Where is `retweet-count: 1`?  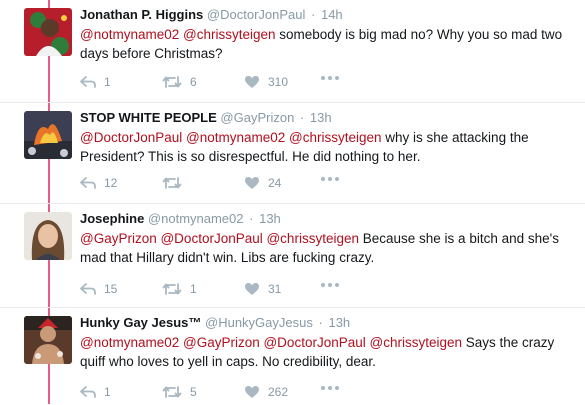 retweet-count: 1 is located at coordinates (193, 289).